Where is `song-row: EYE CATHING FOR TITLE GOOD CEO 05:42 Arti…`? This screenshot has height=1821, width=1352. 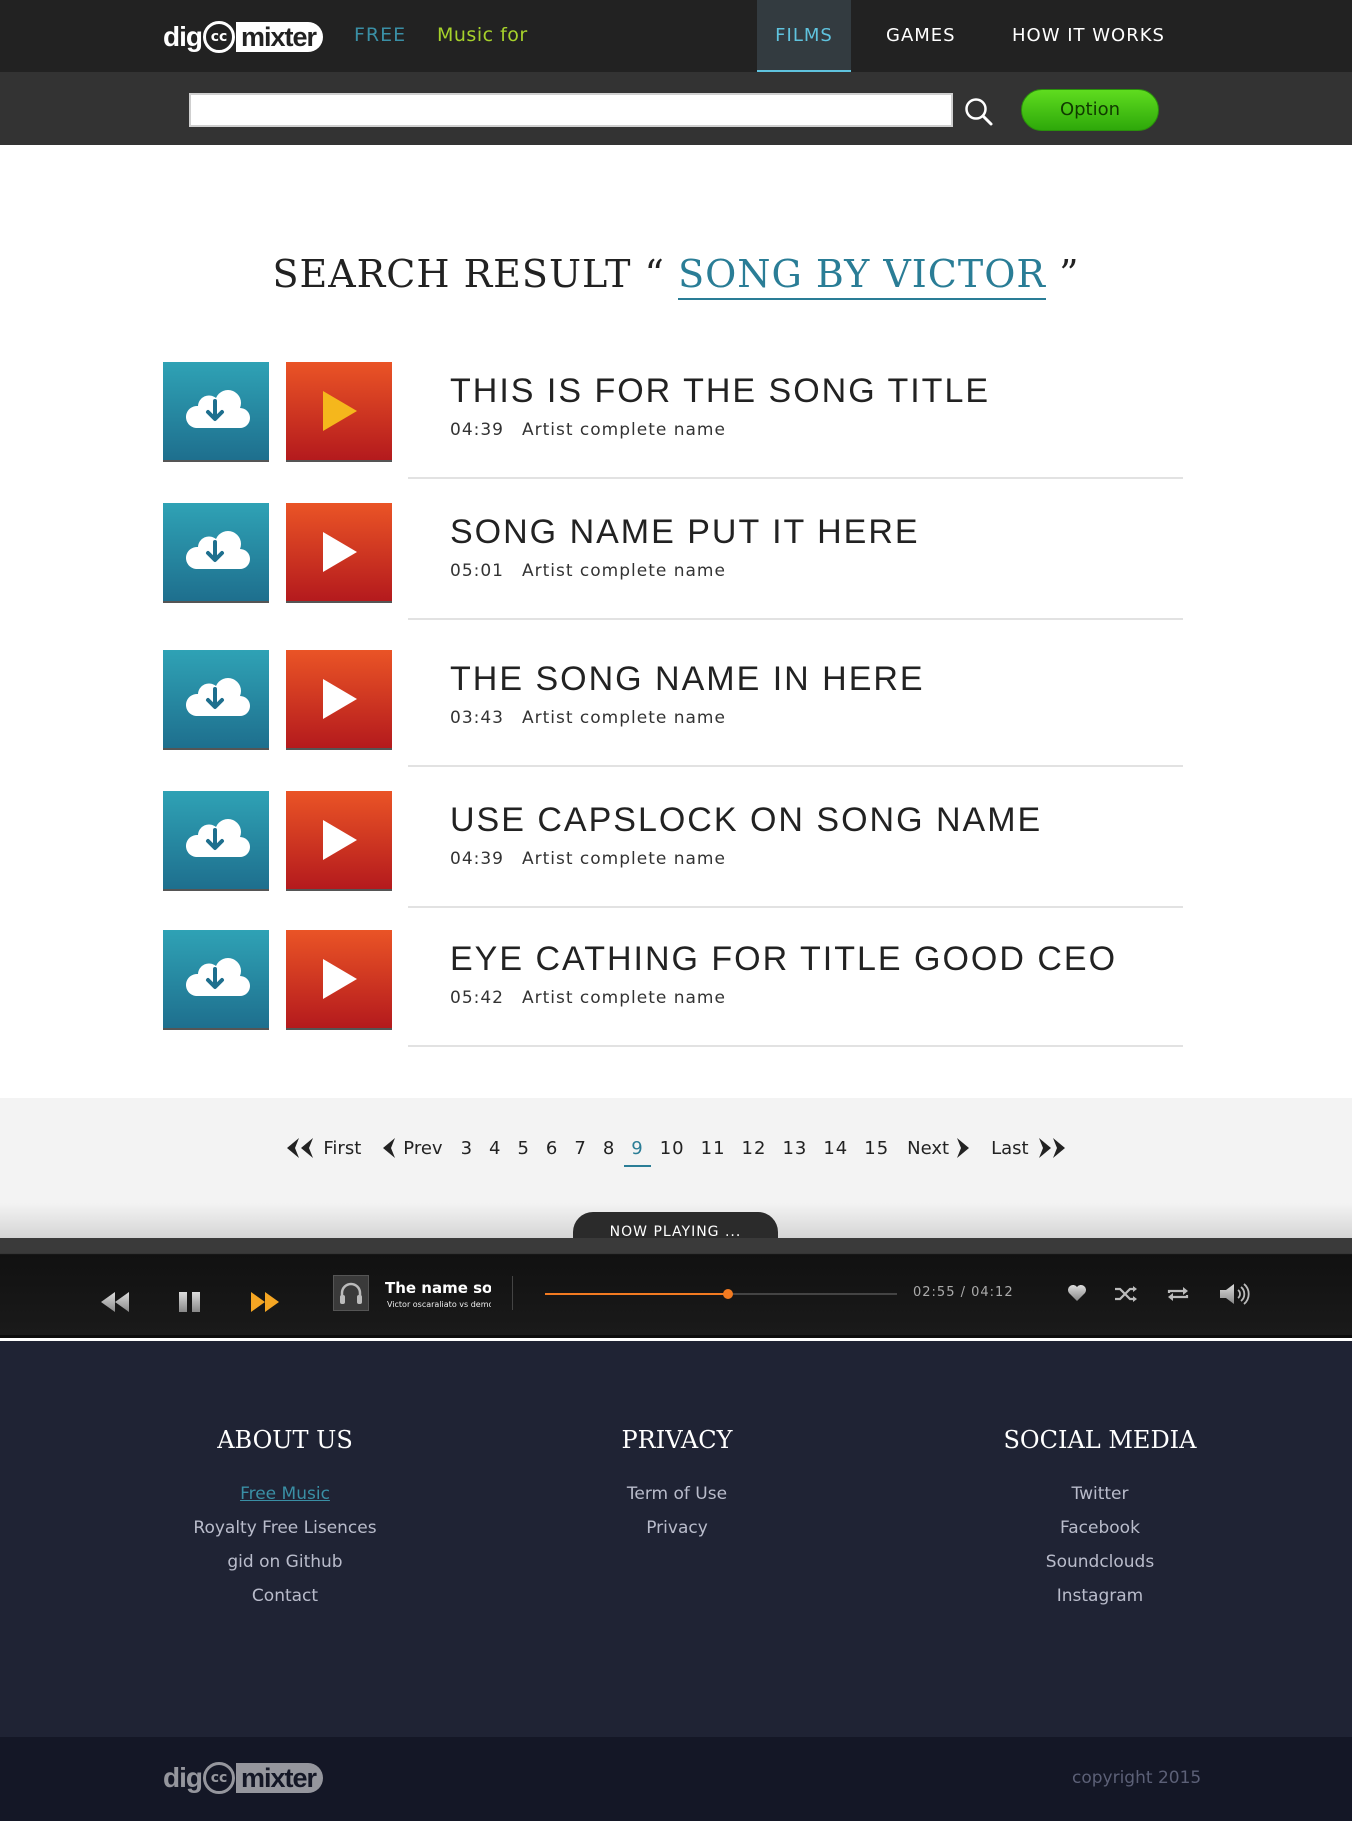
song-row: EYE CATHING FOR TITLE GOOD CEO 05:42 Arti… is located at coordinates (673, 1000).